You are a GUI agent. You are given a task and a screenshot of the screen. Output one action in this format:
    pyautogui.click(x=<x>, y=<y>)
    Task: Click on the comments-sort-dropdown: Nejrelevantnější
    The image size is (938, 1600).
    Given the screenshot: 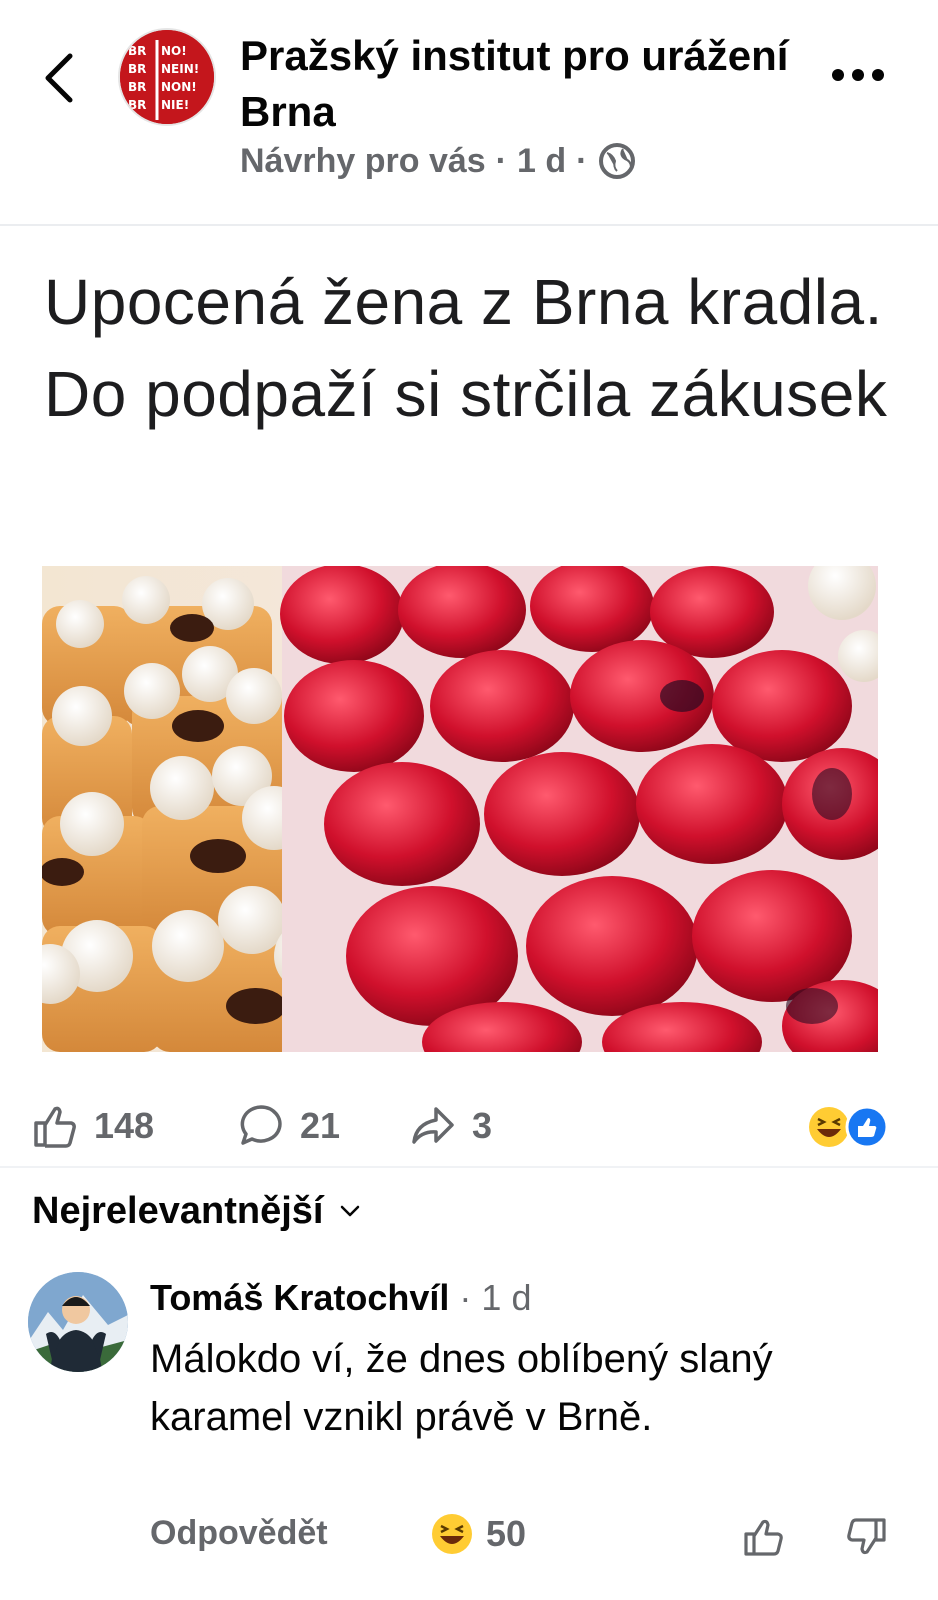 What is the action you would take?
    pyautogui.click(x=196, y=1211)
    